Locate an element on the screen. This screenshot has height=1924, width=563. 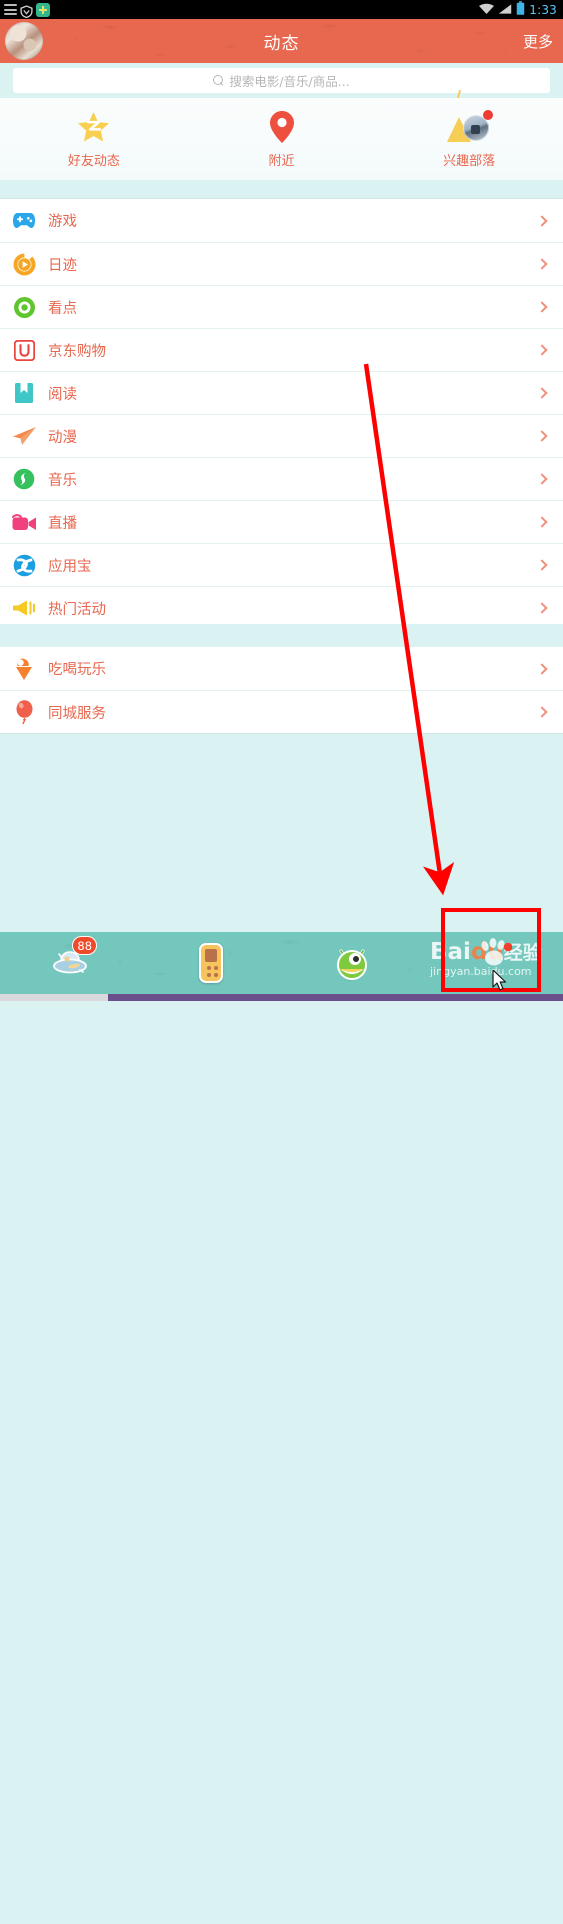
list-item-label: 阅读 is located at coordinates (62, 394).